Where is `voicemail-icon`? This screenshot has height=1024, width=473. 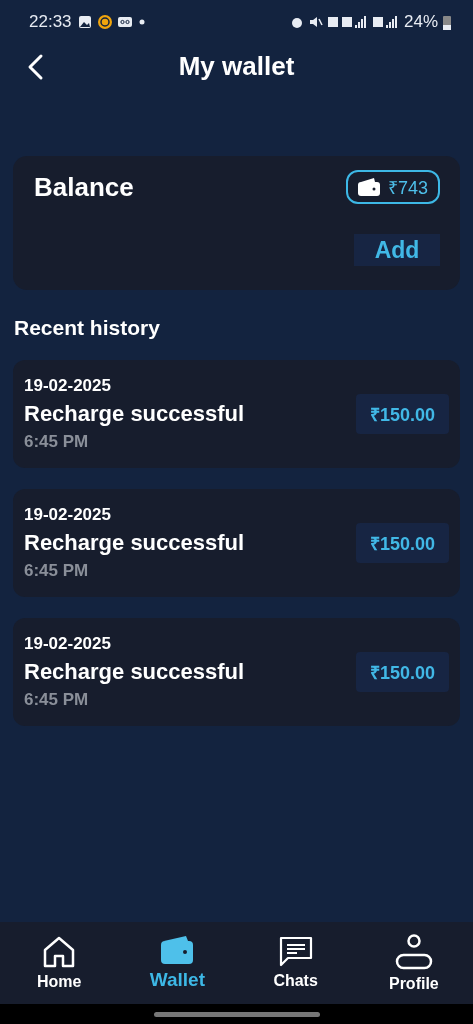
voicemail-icon is located at coordinates (124, 22).